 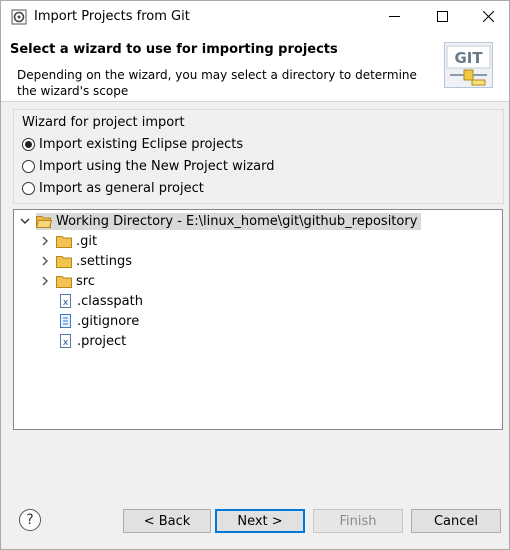 What do you see at coordinates (121, 188) in the screenshot?
I see `radio-label: Import as general project` at bounding box center [121, 188].